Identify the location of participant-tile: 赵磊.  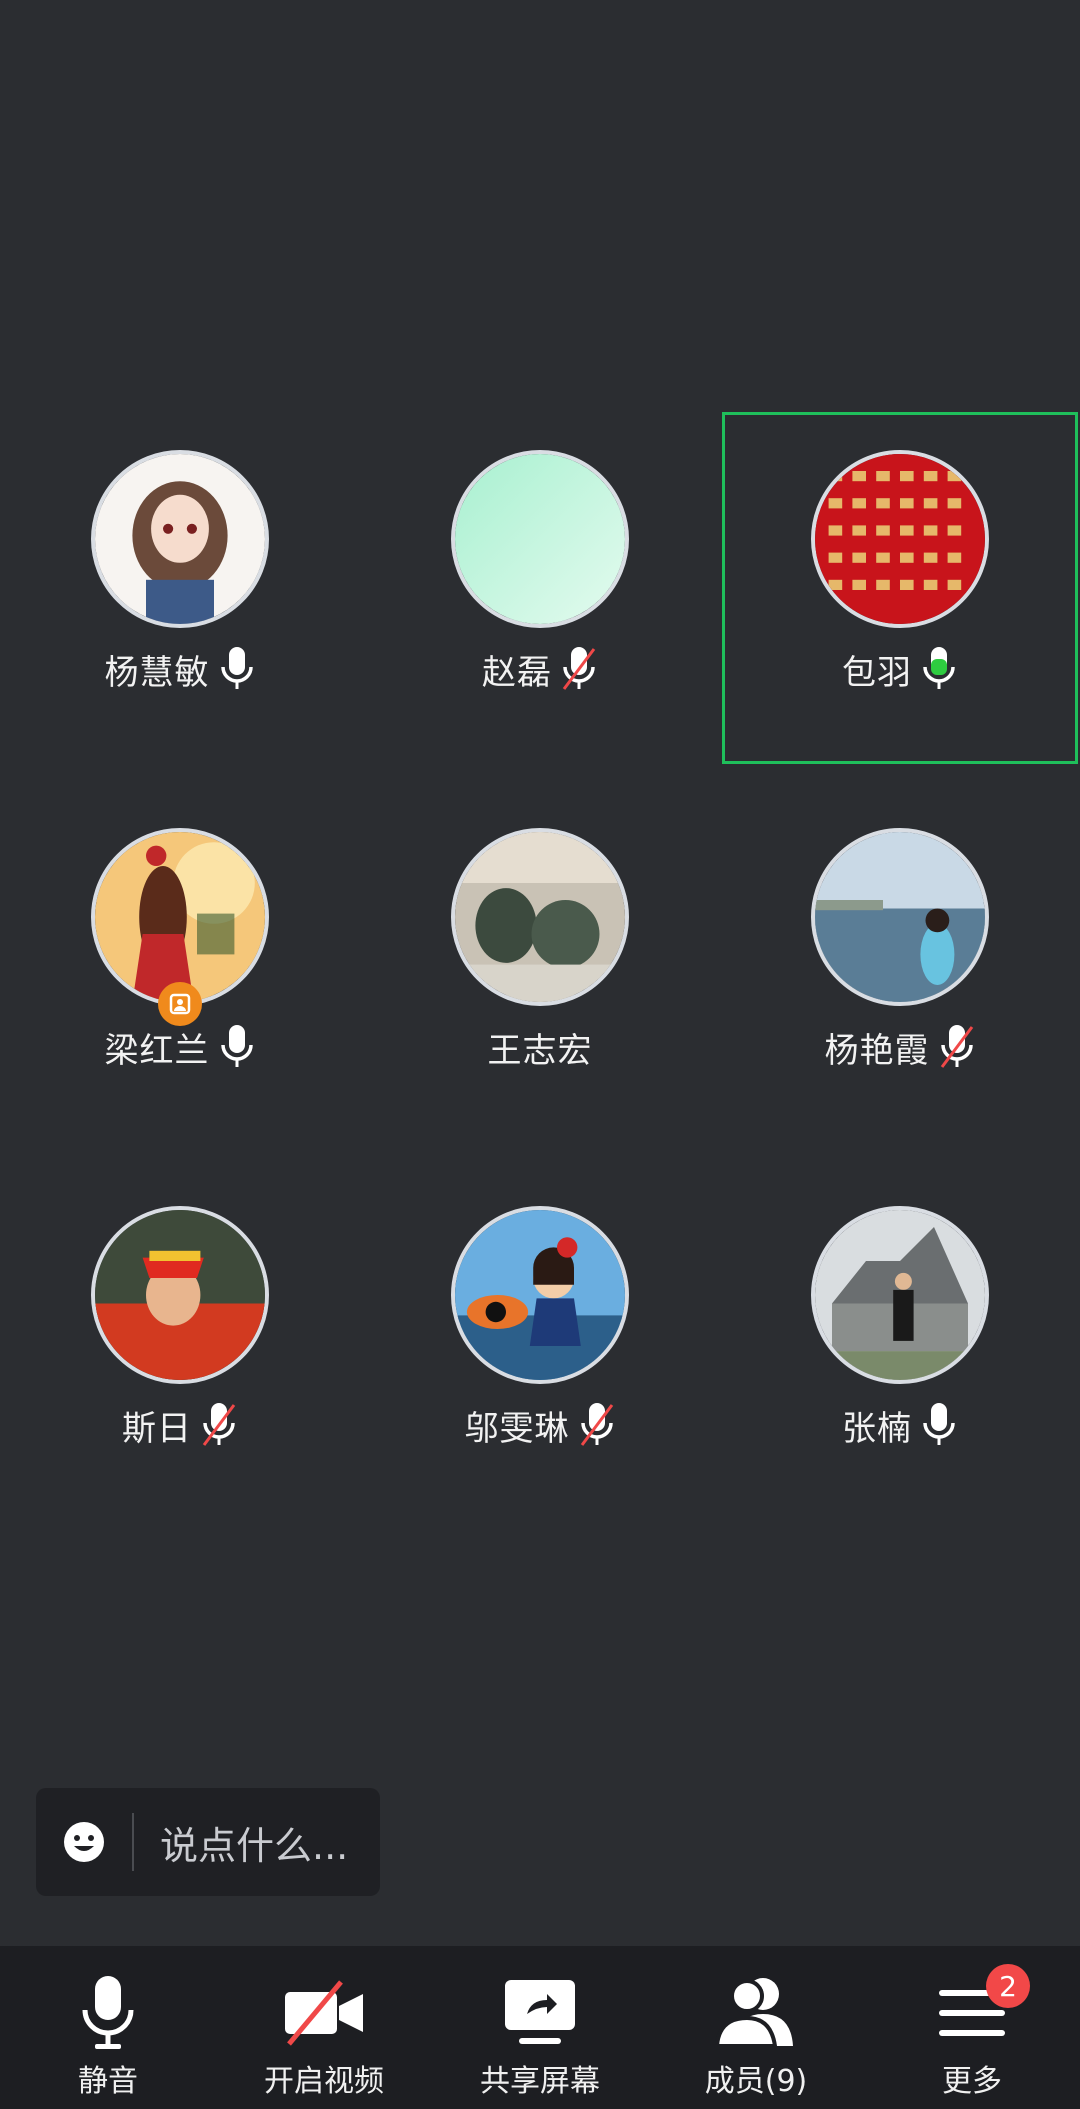
(540, 588).